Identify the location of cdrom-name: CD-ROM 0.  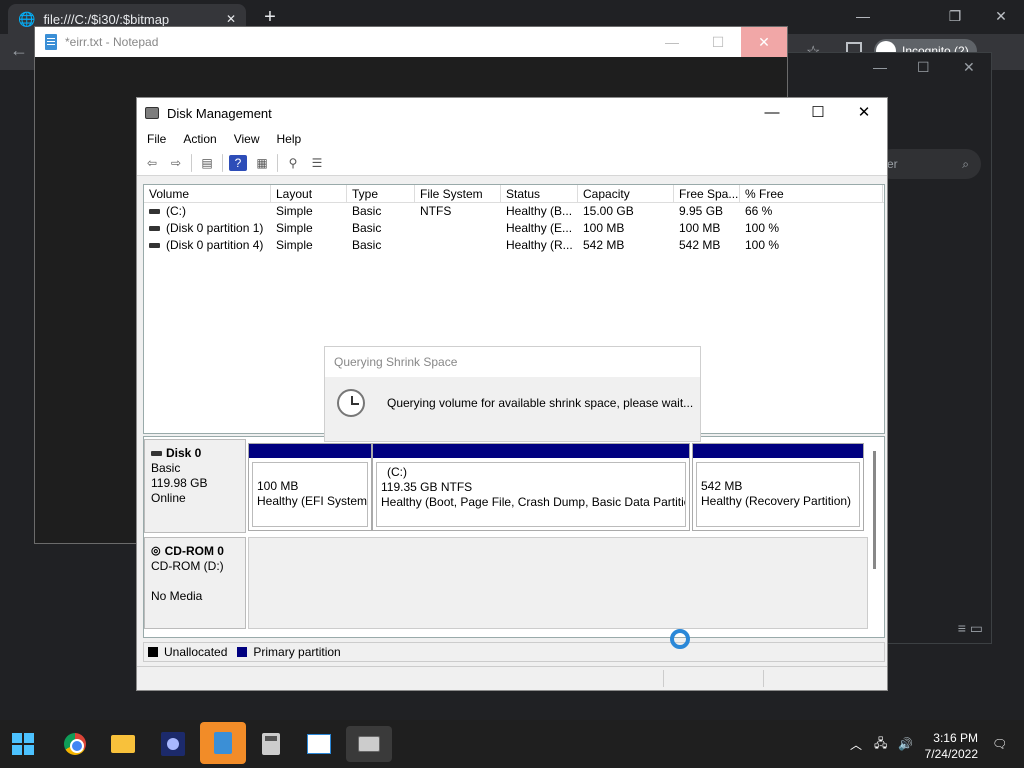
(194, 551).